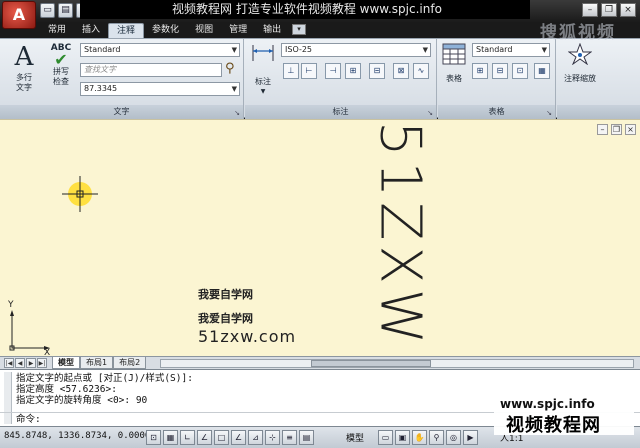 The width and height of the screenshot is (640, 448). I want to click on table-style-select: Standard ▼, so click(511, 50).